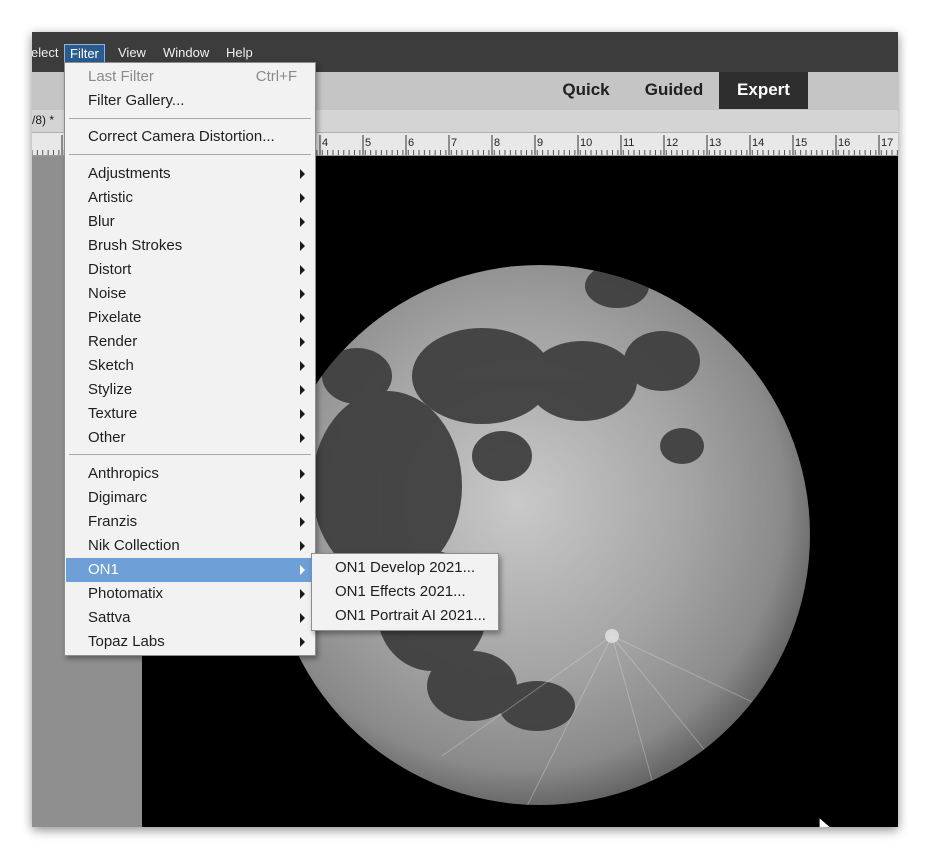  I want to click on ruler-label: 16, so click(844, 143).